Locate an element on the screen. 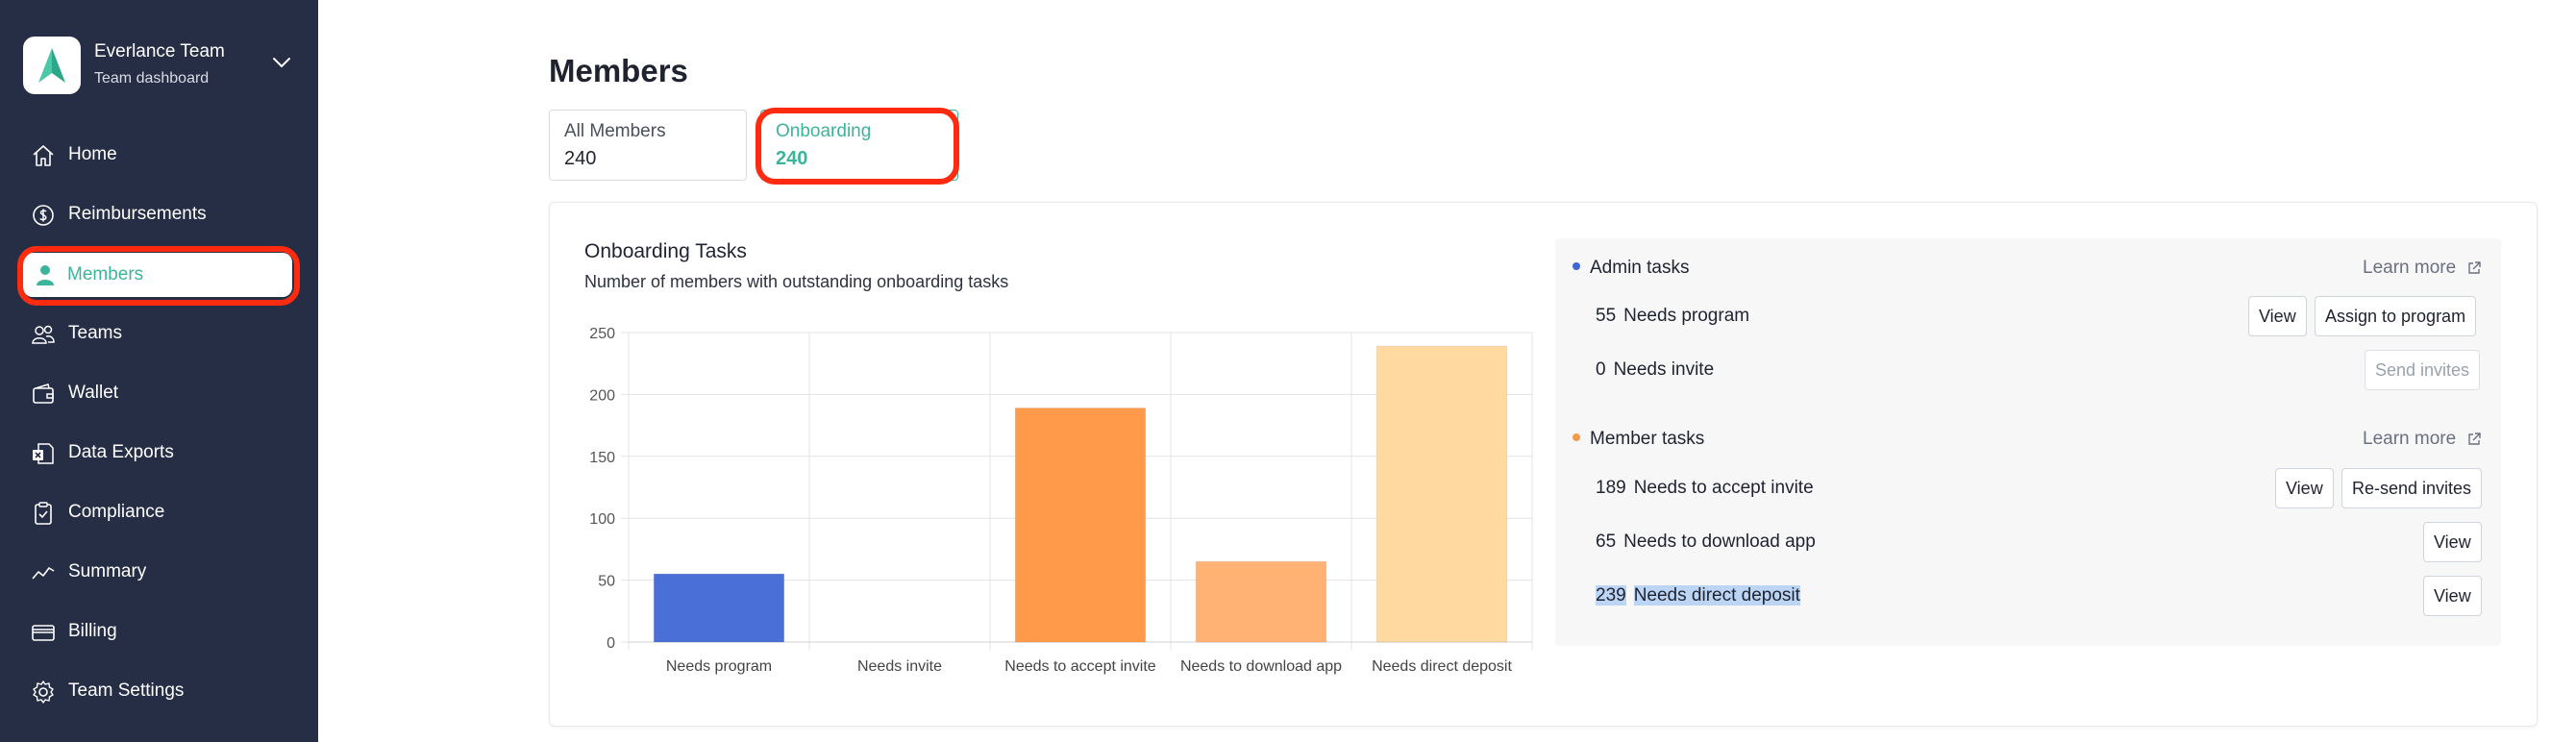 The width and height of the screenshot is (2576, 742). sidebar-item-label: Team Settings is located at coordinates (127, 690).